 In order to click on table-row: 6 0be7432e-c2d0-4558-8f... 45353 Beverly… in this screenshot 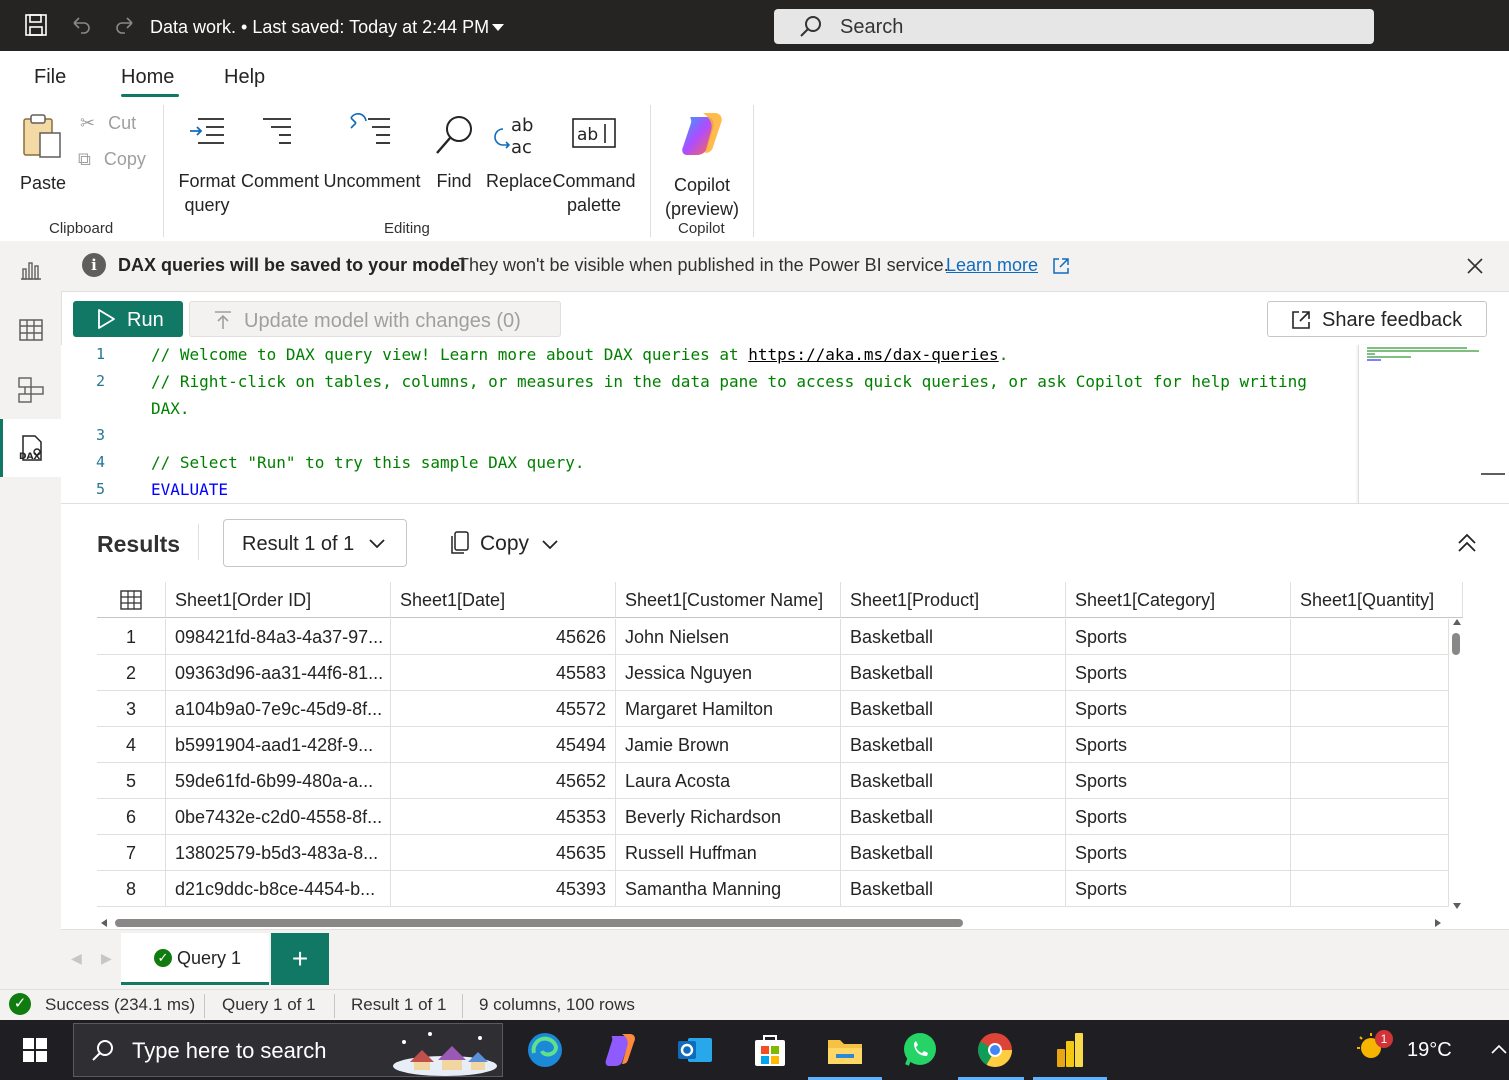, I will do `click(773, 817)`.